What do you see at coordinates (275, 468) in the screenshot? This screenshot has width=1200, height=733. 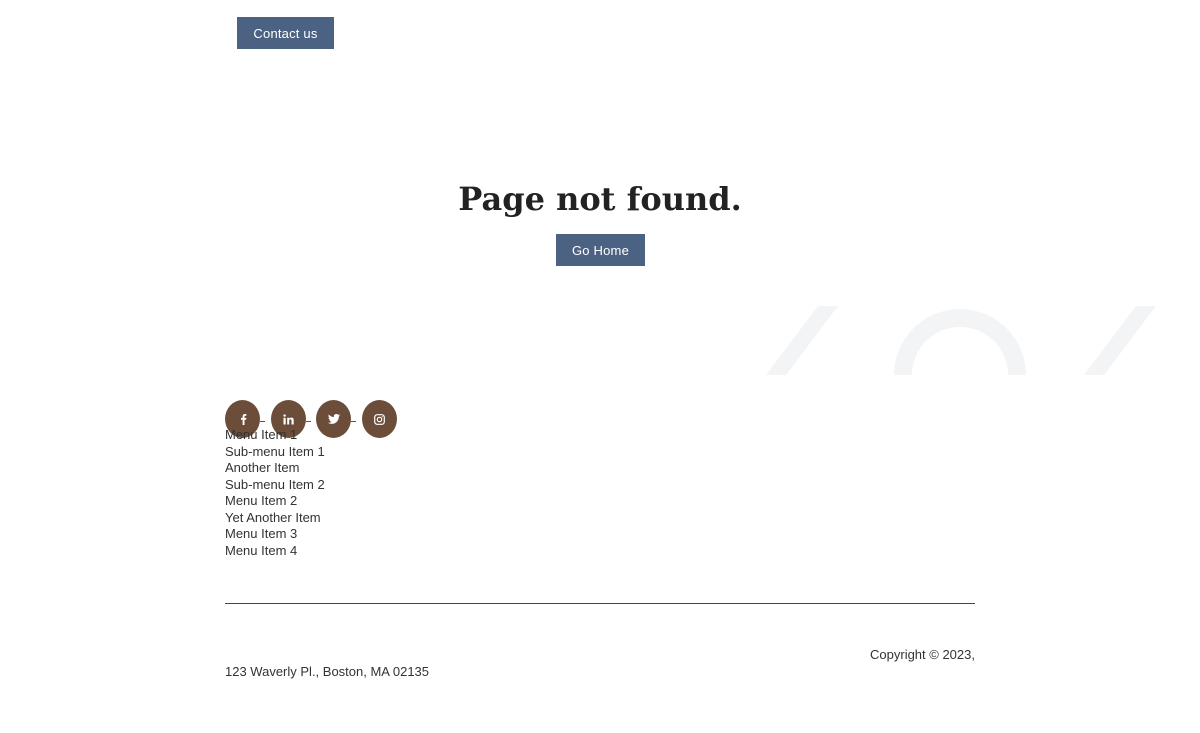 I see `menu-item: Another Item` at bounding box center [275, 468].